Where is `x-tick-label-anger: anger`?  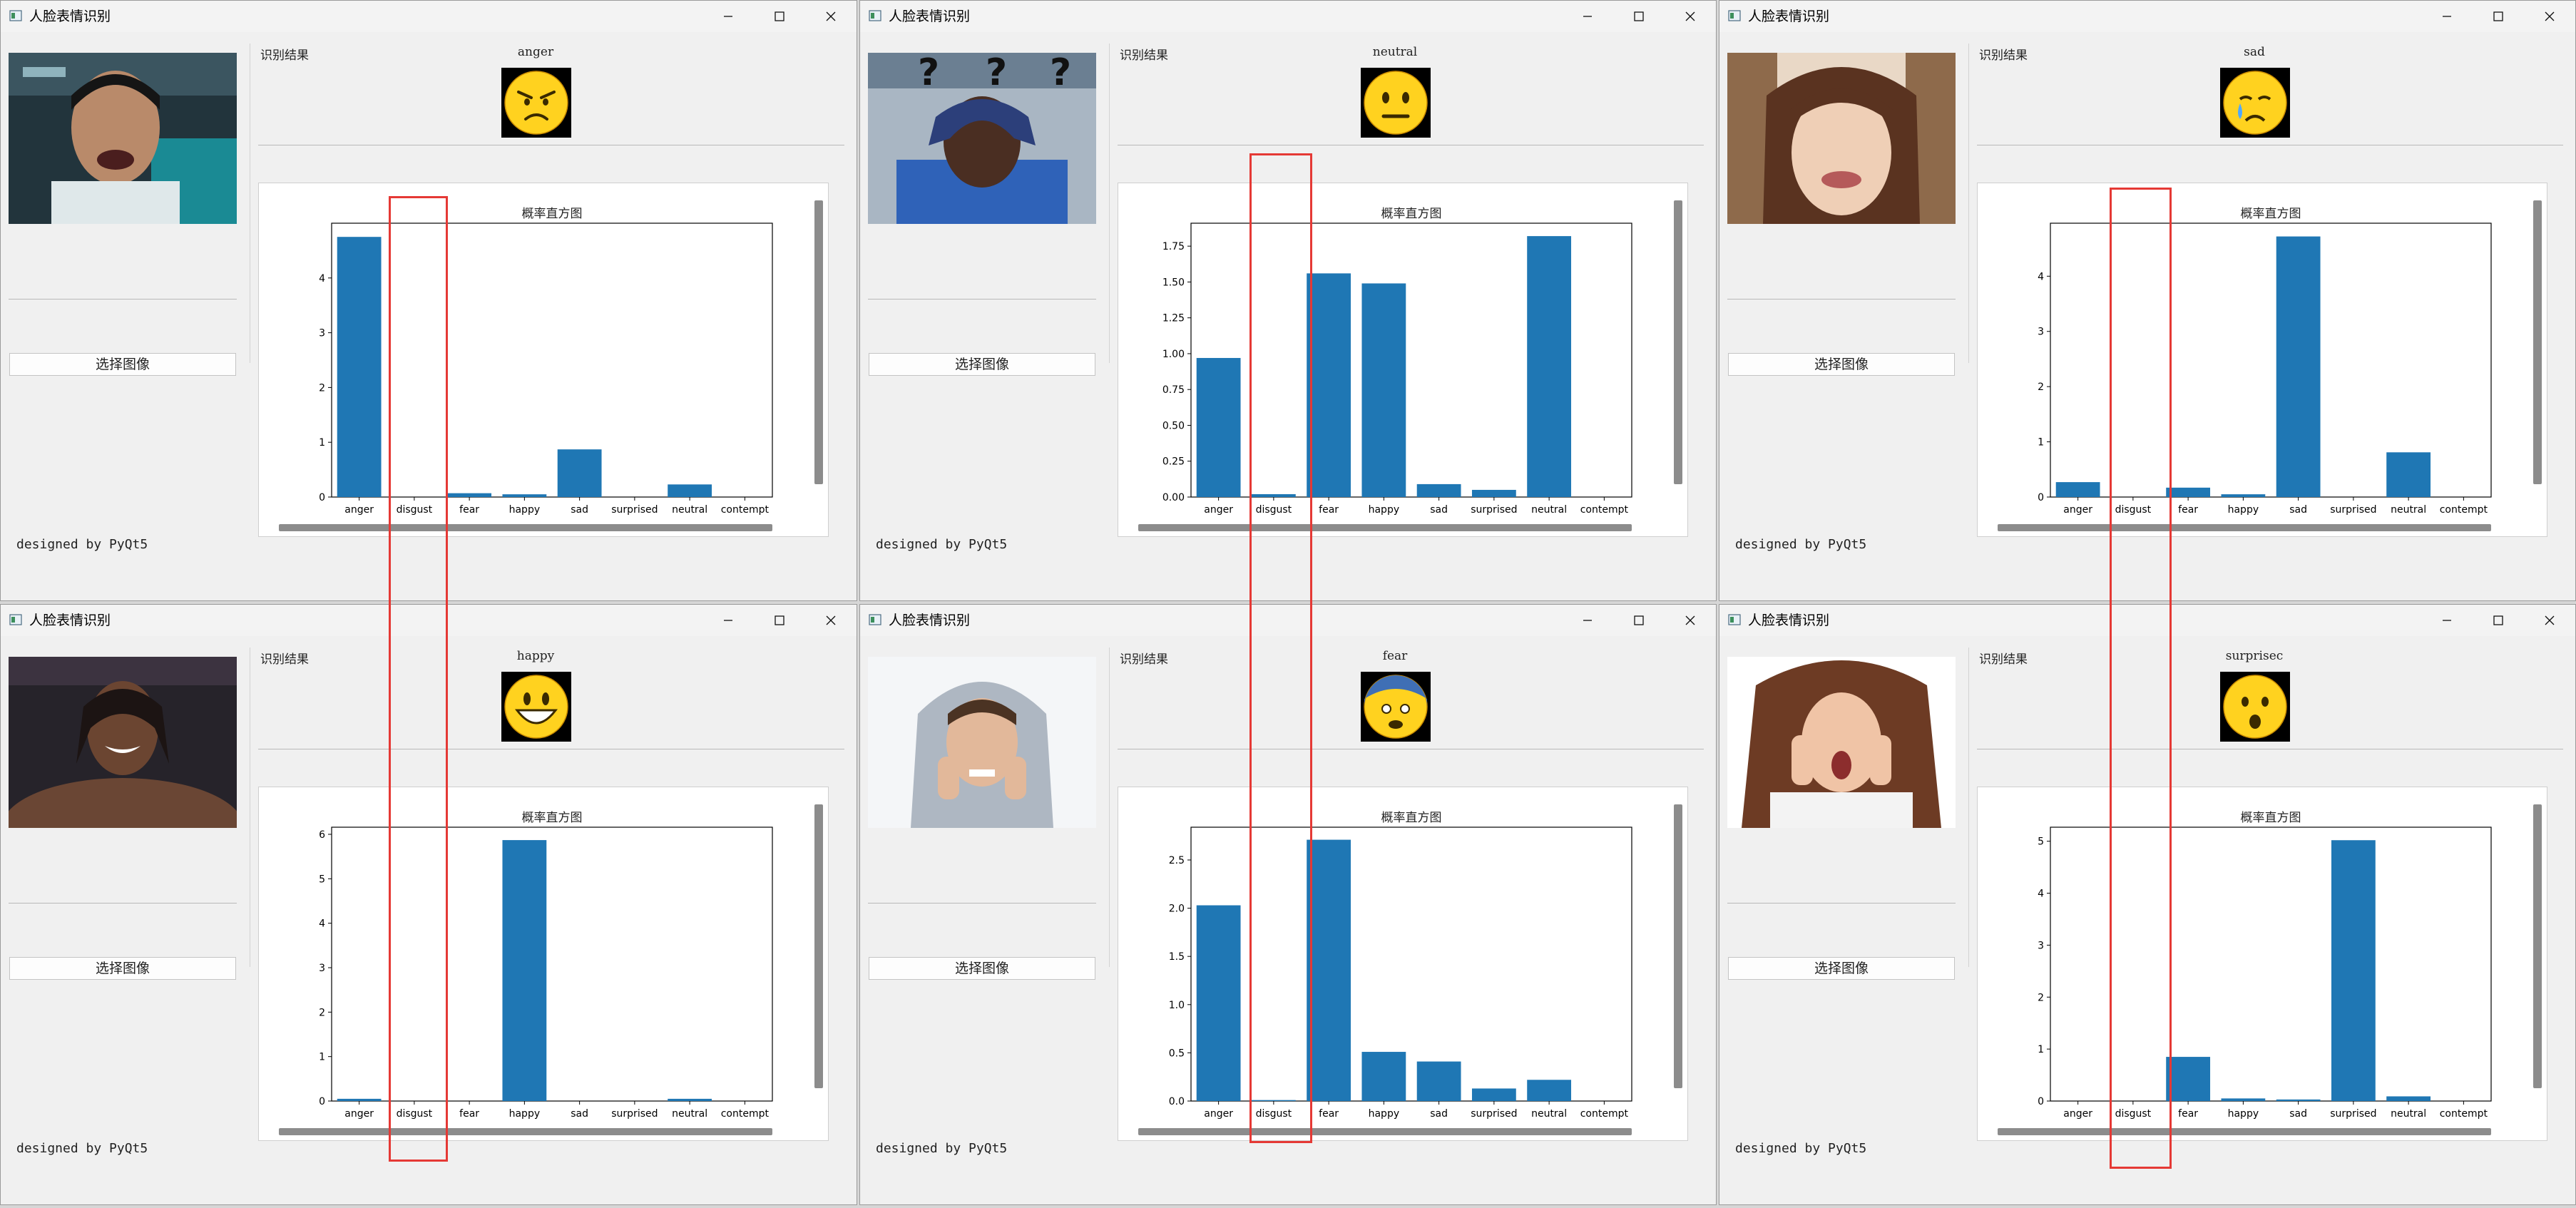
x-tick-label-anger: anger is located at coordinates (359, 1114).